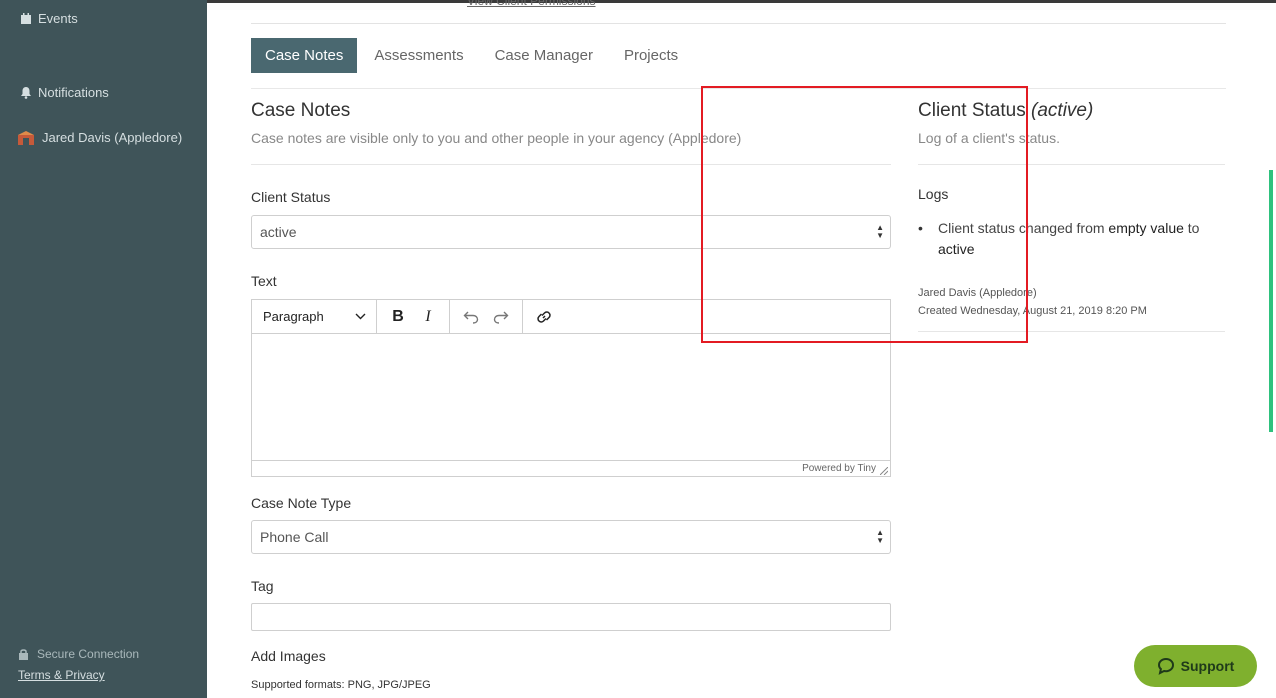  Describe the element at coordinates (61, 675) in the screenshot. I see `terms-privacy-link: Terms & Privacy` at that location.